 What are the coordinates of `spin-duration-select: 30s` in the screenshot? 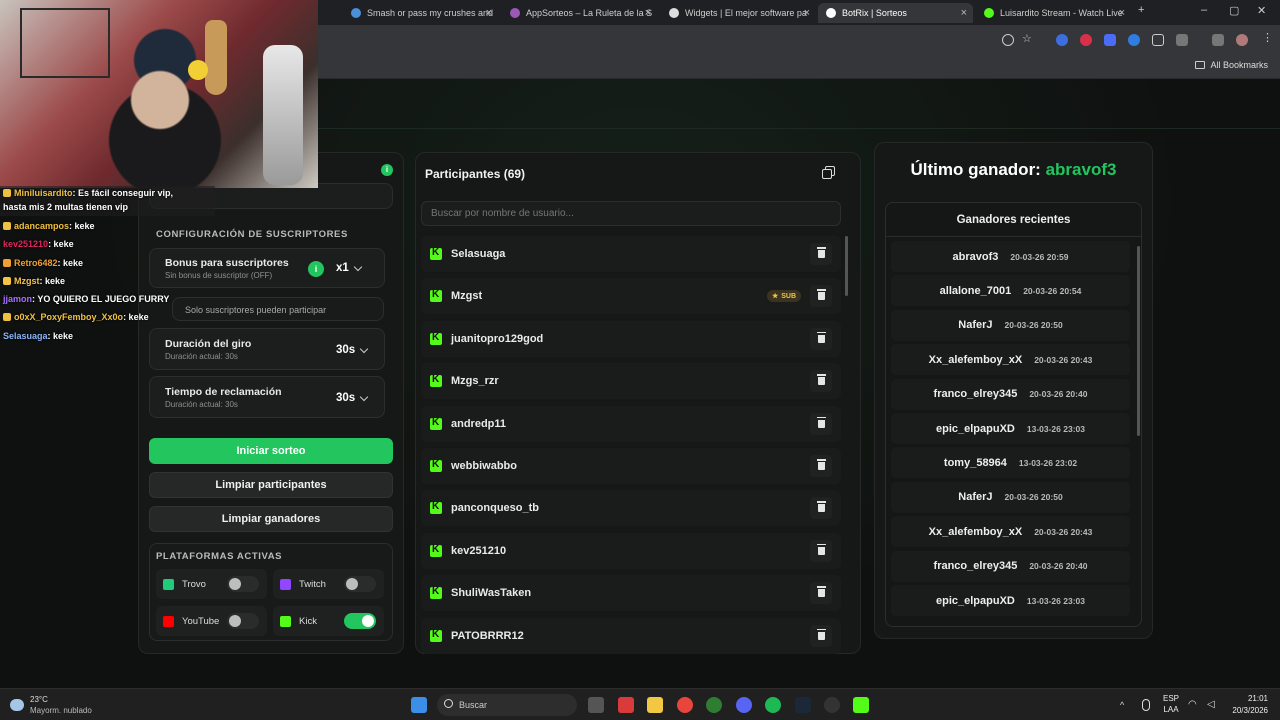 It's located at (352, 350).